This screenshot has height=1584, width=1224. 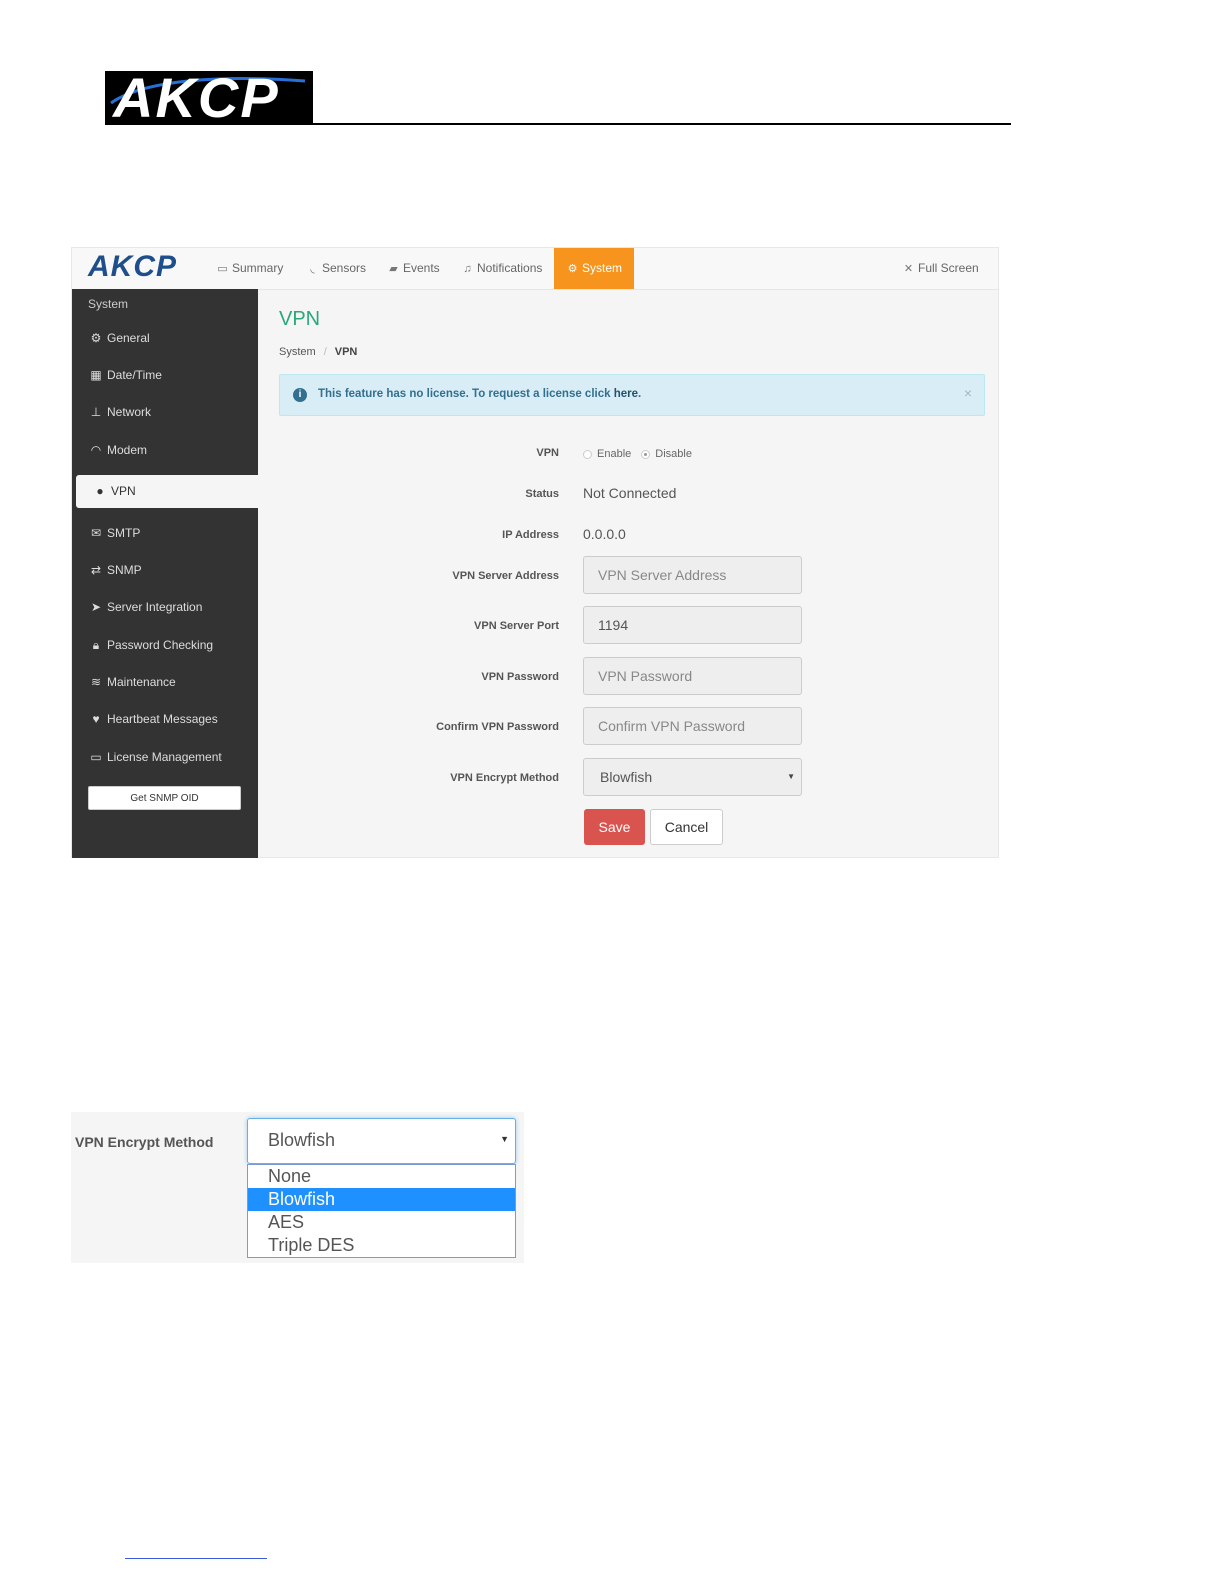 I want to click on rss-icon: ◟, so click(x=312, y=269).